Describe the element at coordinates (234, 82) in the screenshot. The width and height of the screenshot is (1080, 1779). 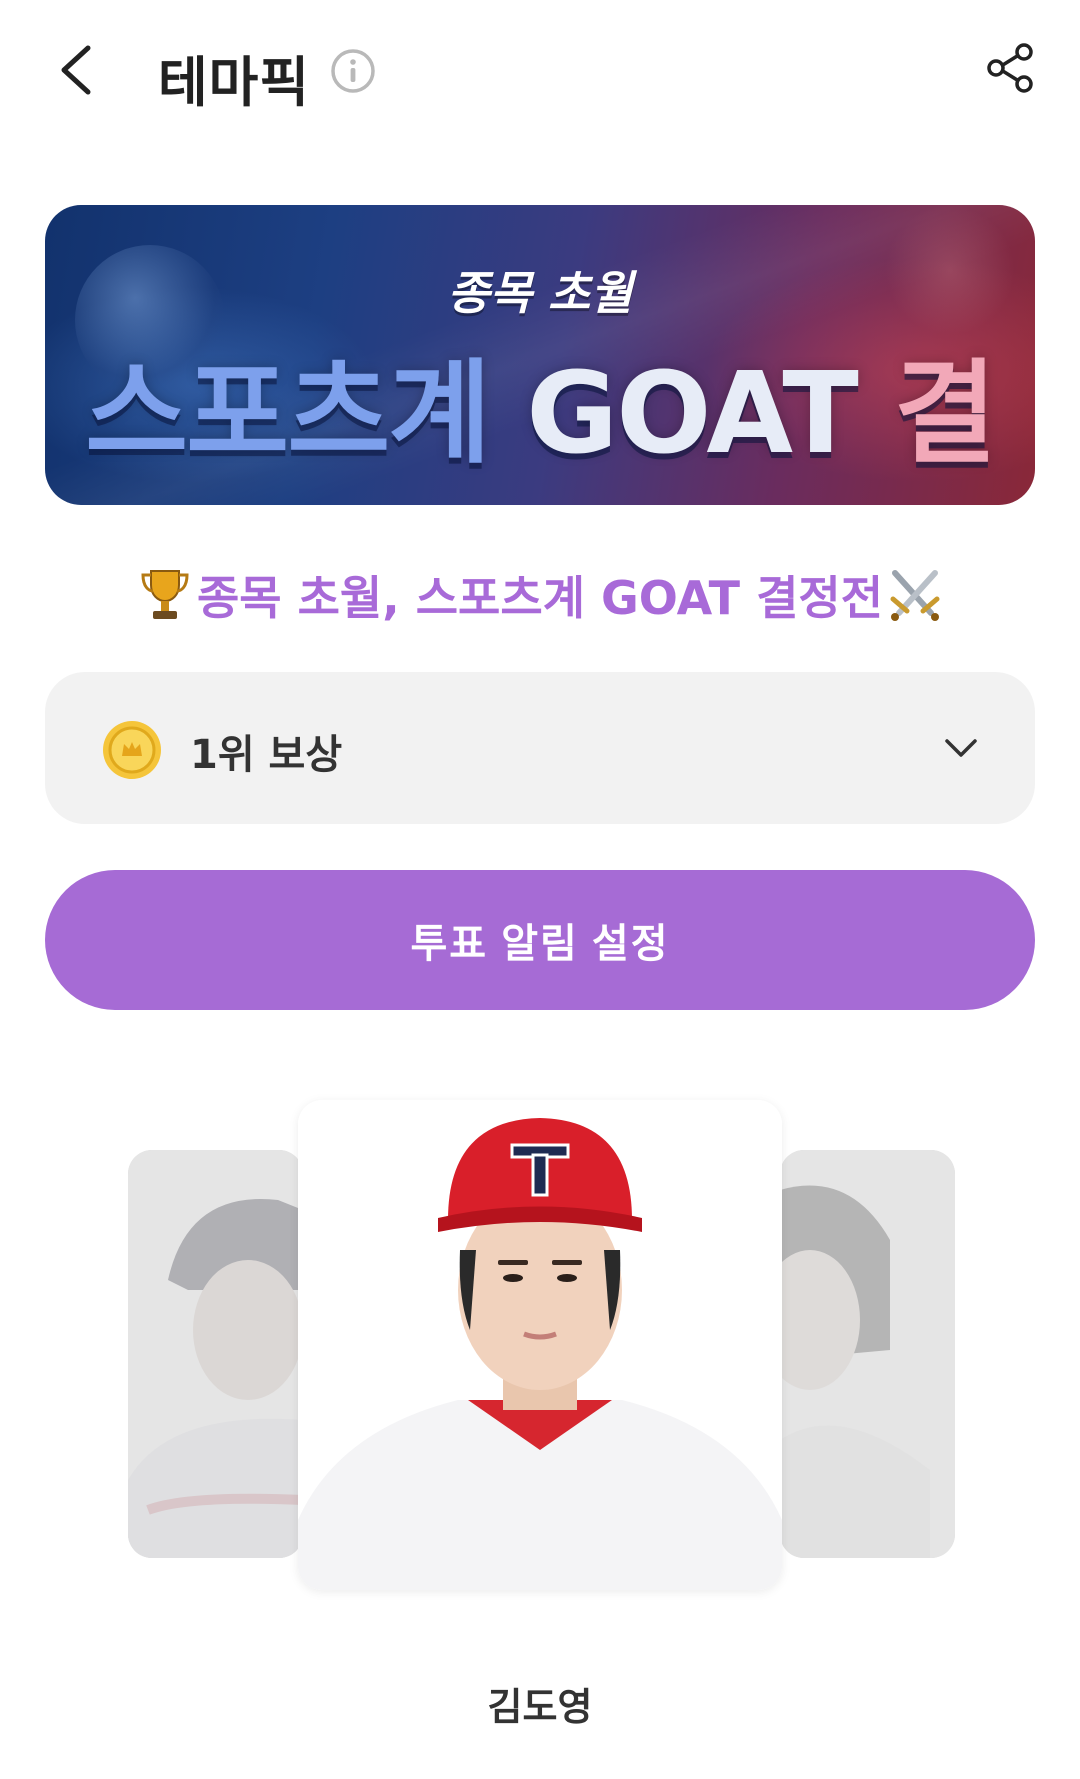
I see `page-title: 테마픽` at that location.